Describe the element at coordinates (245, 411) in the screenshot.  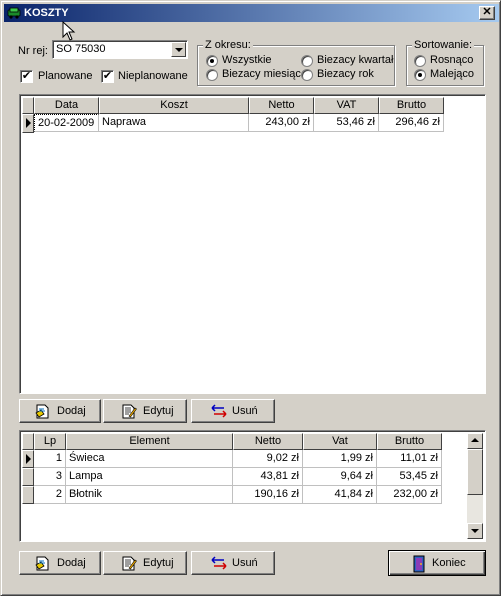
I see `costs-delete-label: Usuń` at that location.